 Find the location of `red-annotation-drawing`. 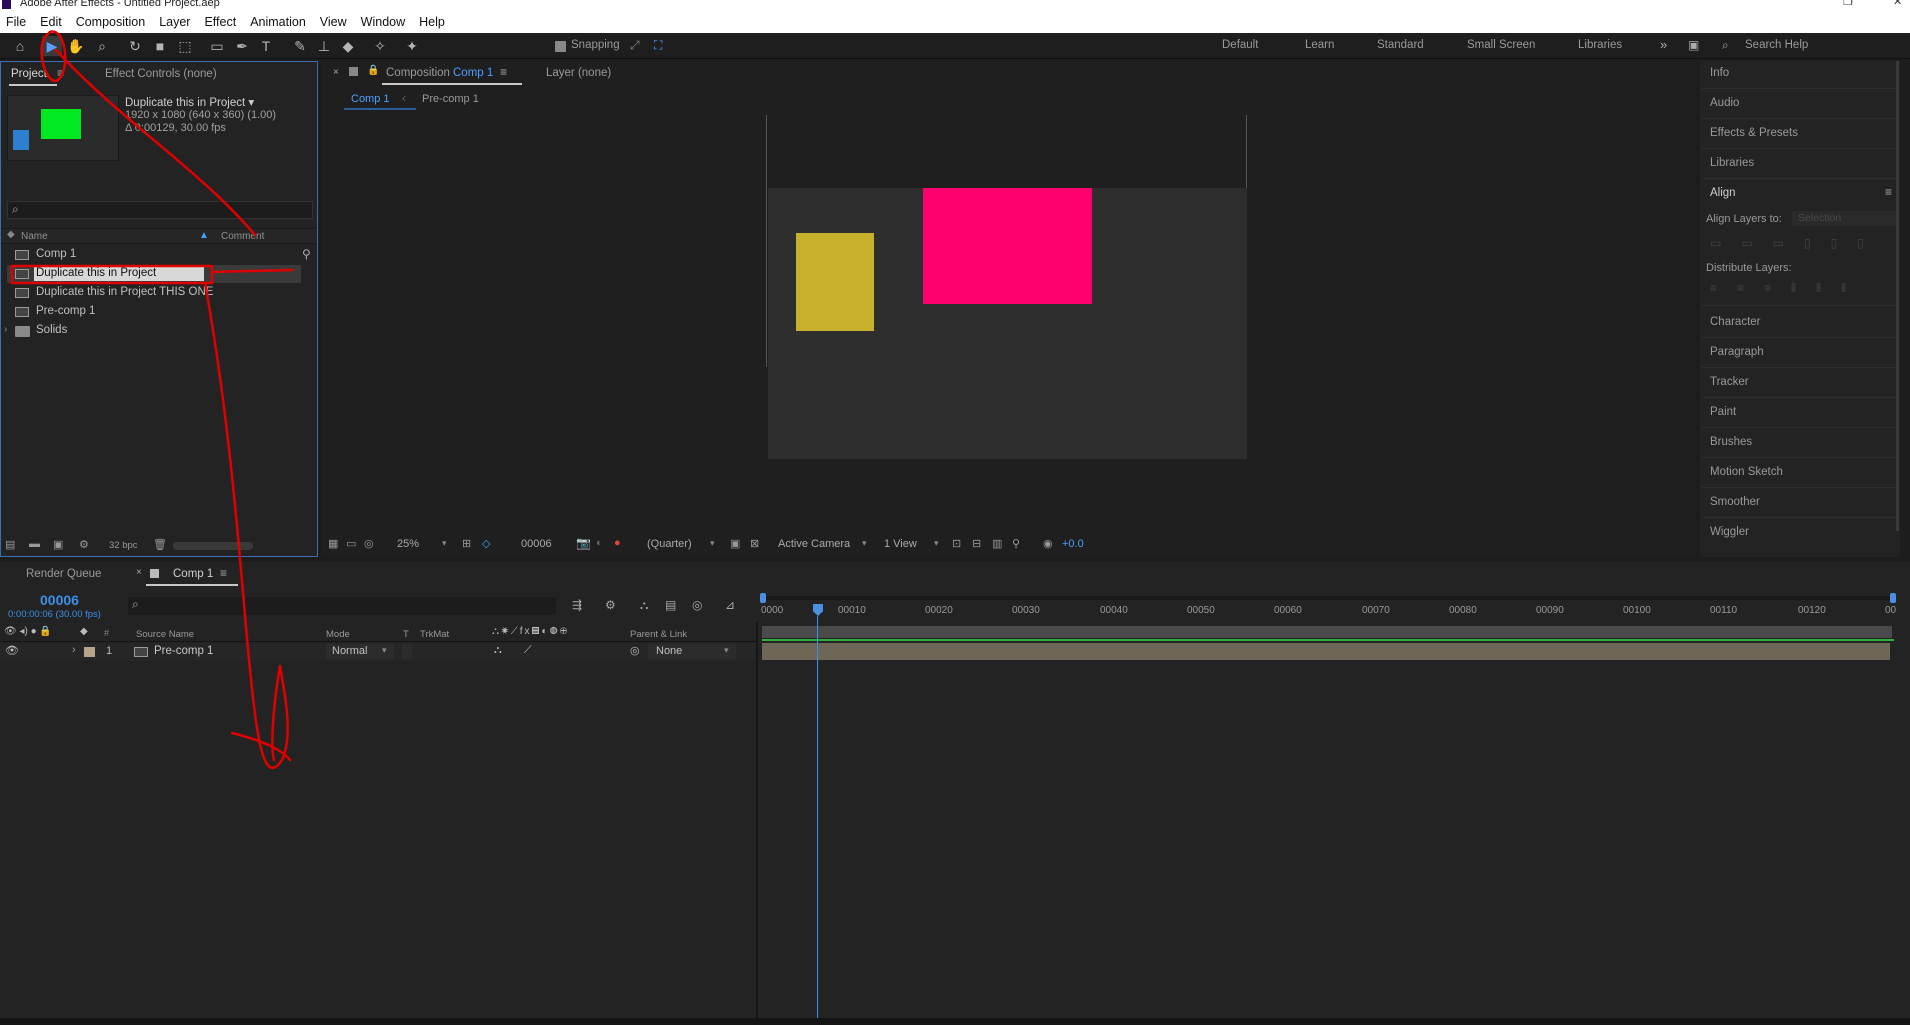

red-annotation-drawing is located at coordinates (152, 399).